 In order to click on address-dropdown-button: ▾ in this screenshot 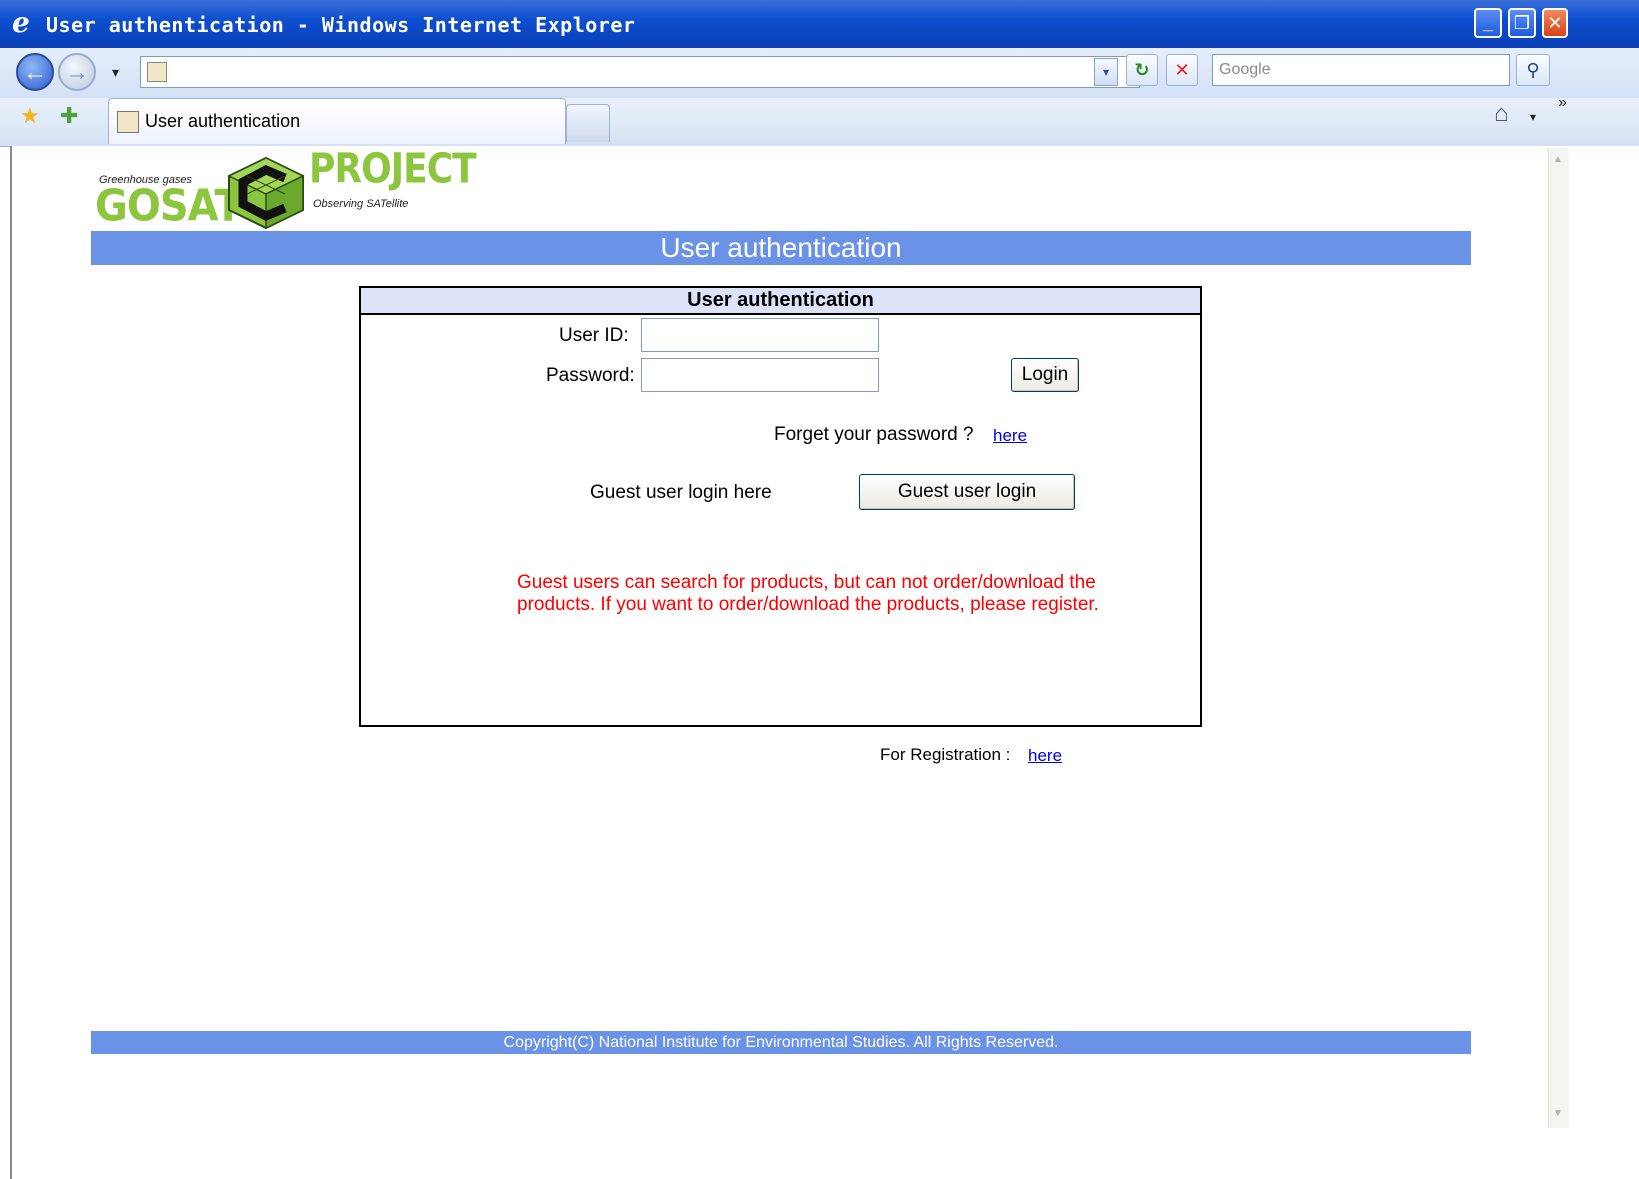, I will do `click(1106, 72)`.